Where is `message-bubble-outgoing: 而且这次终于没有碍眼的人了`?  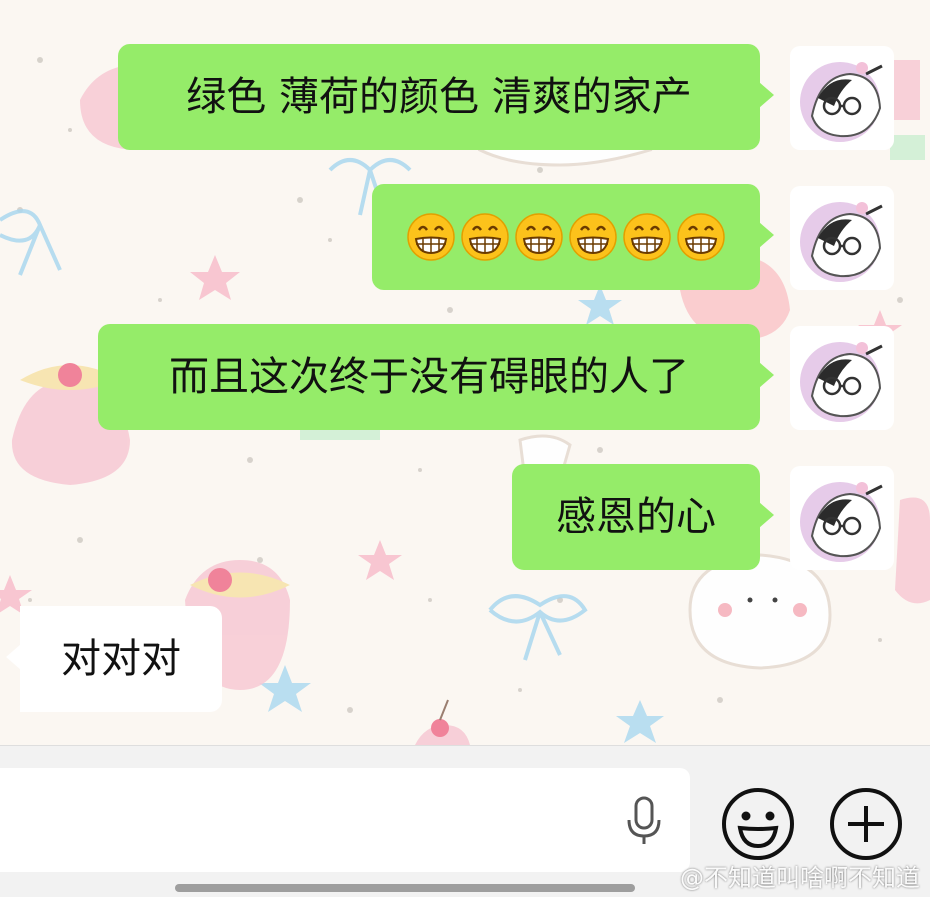
message-bubble-outgoing: 而且这次终于没有碍眼的人了 is located at coordinates (436, 377).